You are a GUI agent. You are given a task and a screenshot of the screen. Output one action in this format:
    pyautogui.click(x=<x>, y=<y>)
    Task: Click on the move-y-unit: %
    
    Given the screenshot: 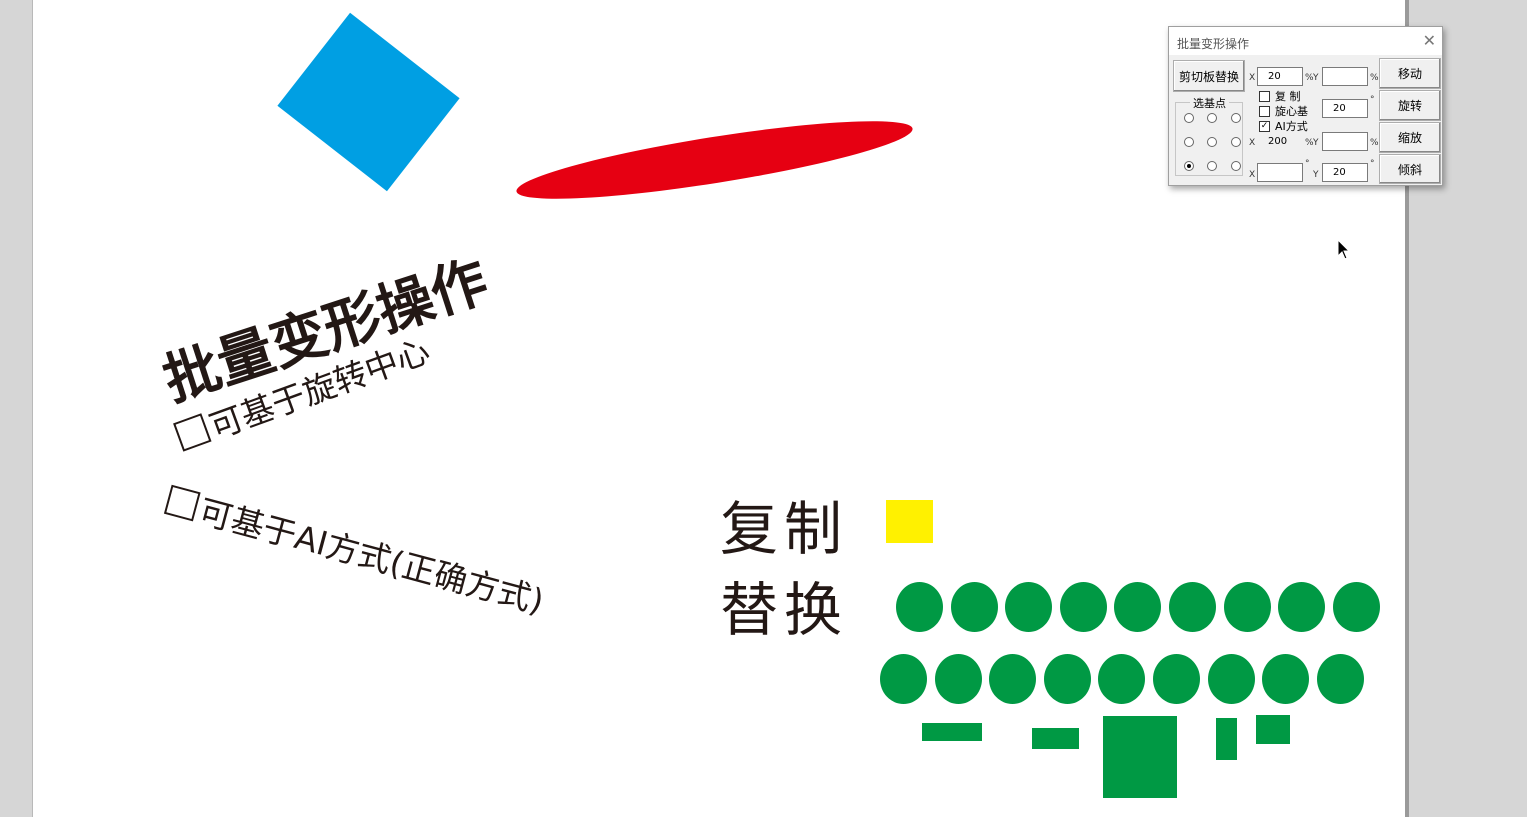 What is the action you would take?
    pyautogui.click(x=1374, y=78)
    